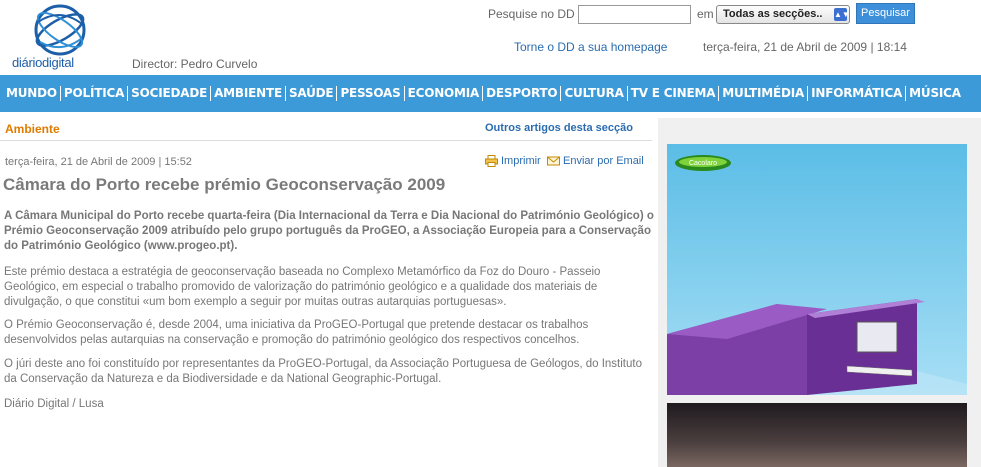 Image resolution: width=981 pixels, height=467 pixels. Describe the element at coordinates (603, 161) in the screenshot. I see `email-label: Enviar por Email` at that location.